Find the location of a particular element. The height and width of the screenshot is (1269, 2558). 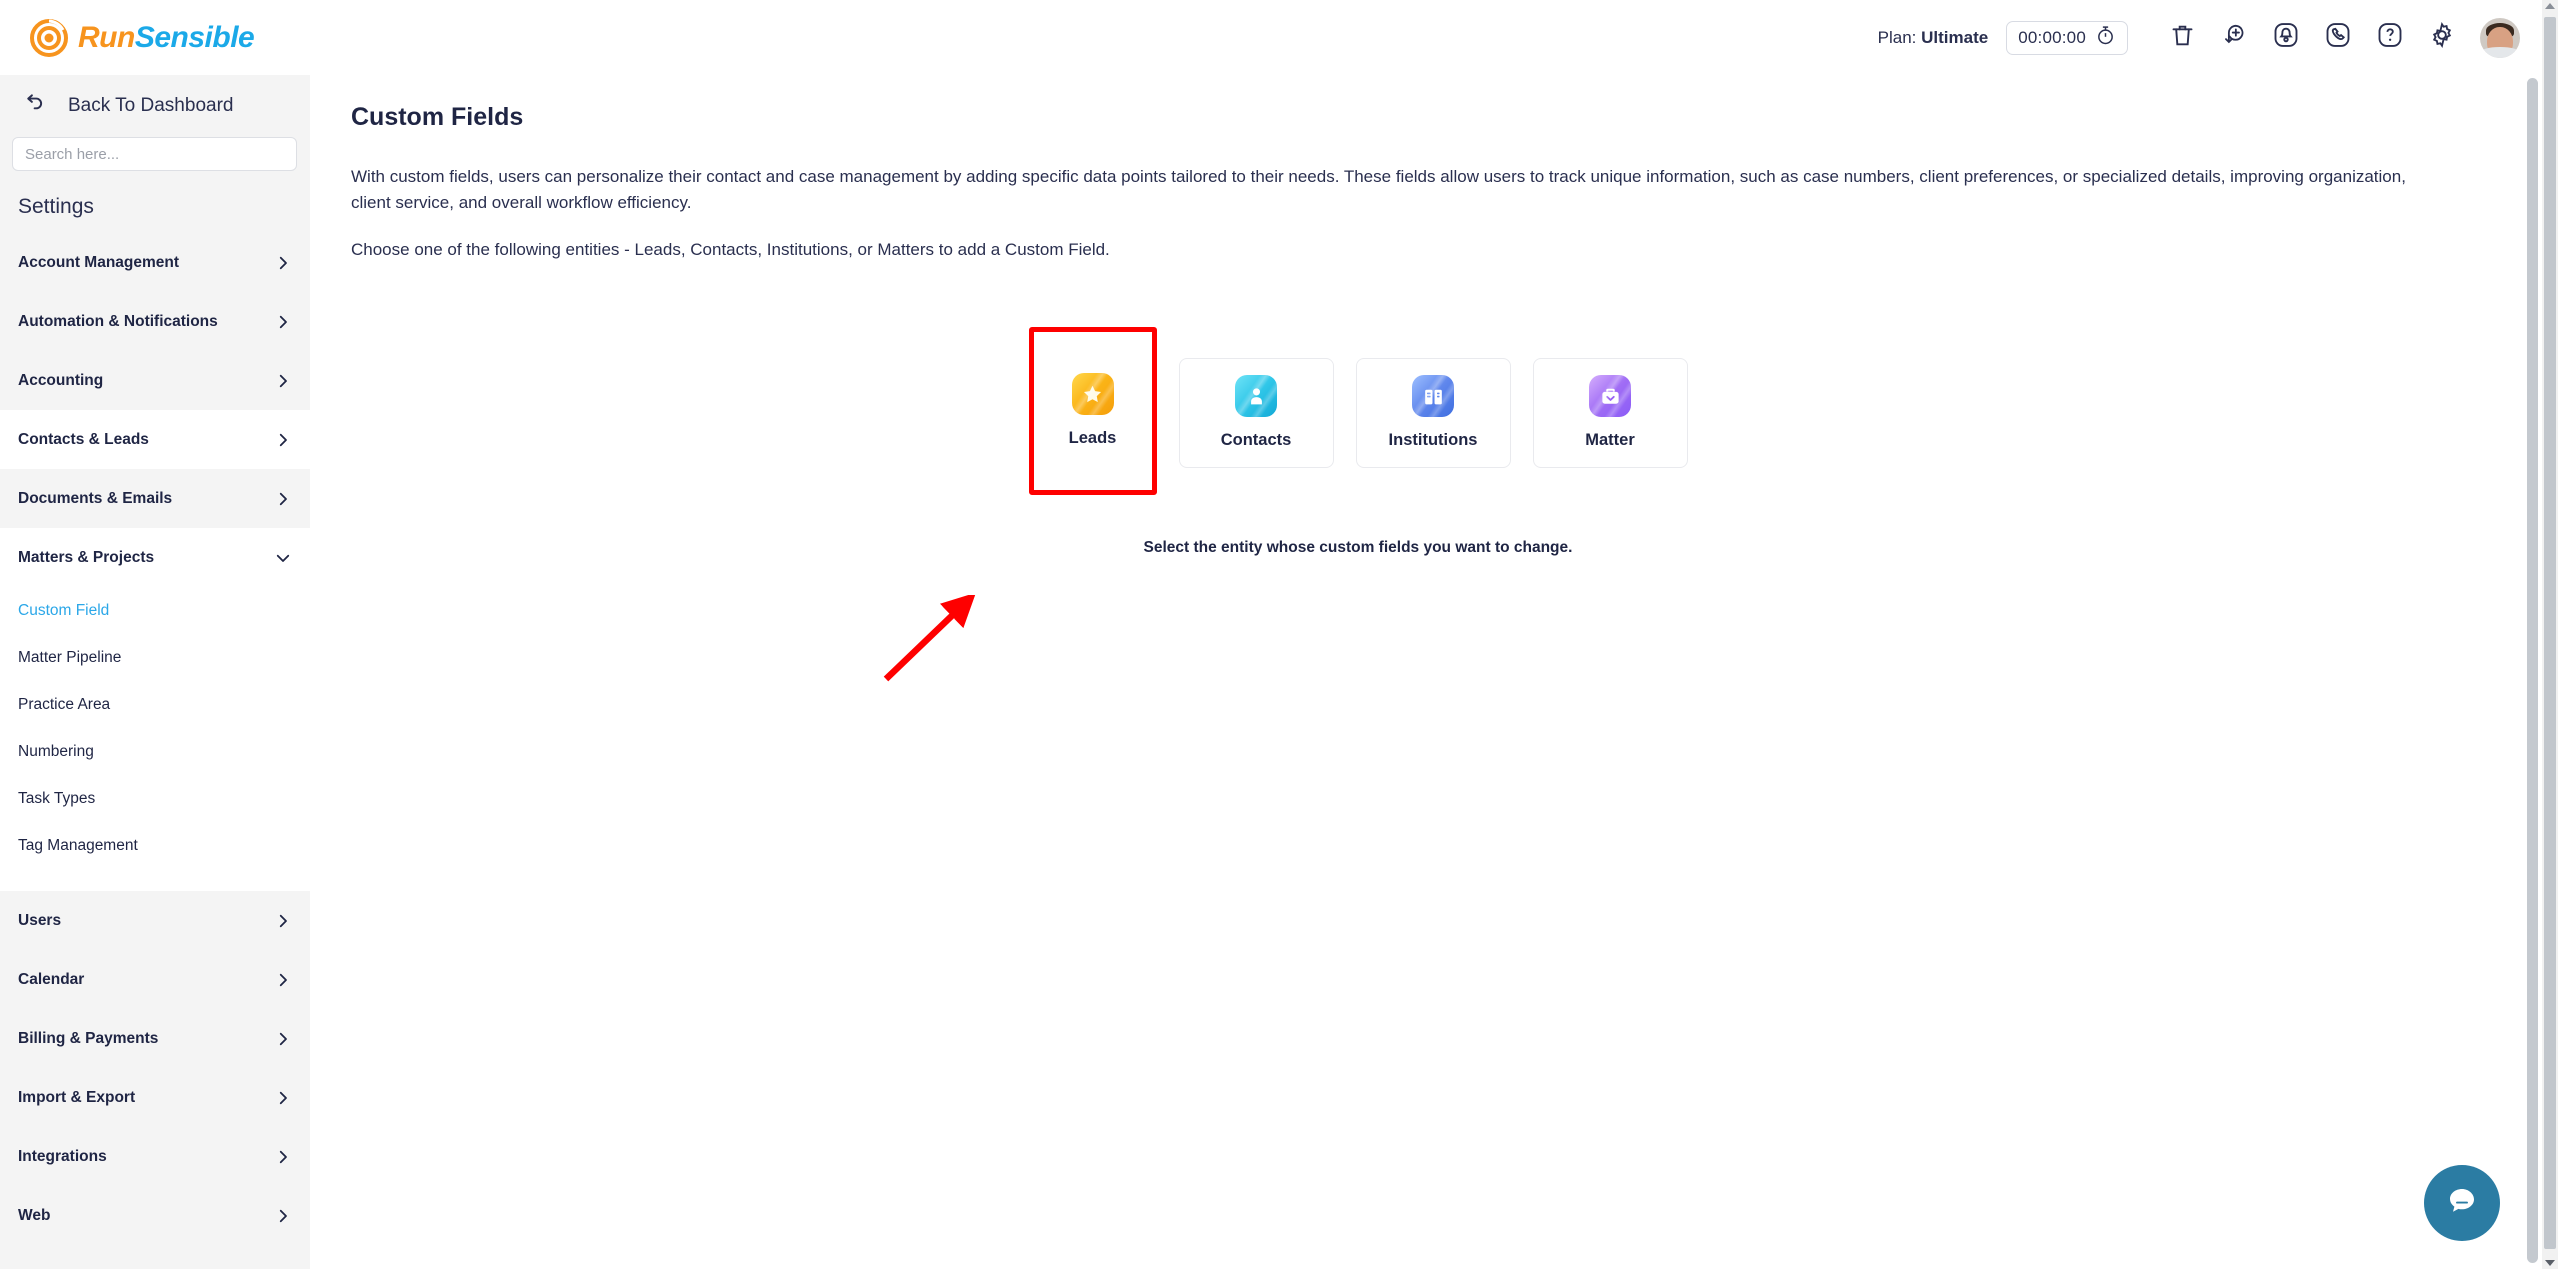

sidebar-item-matters-projects: Matters & Projects is located at coordinates (155, 557).